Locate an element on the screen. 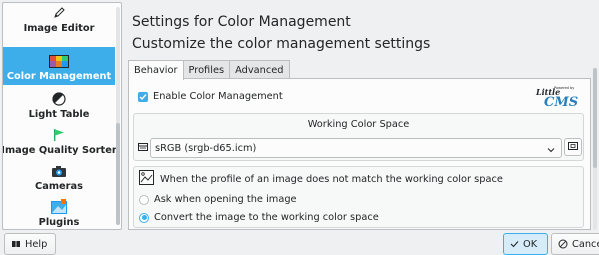  sidebar-scrollbar-thumb is located at coordinates (118, 174).